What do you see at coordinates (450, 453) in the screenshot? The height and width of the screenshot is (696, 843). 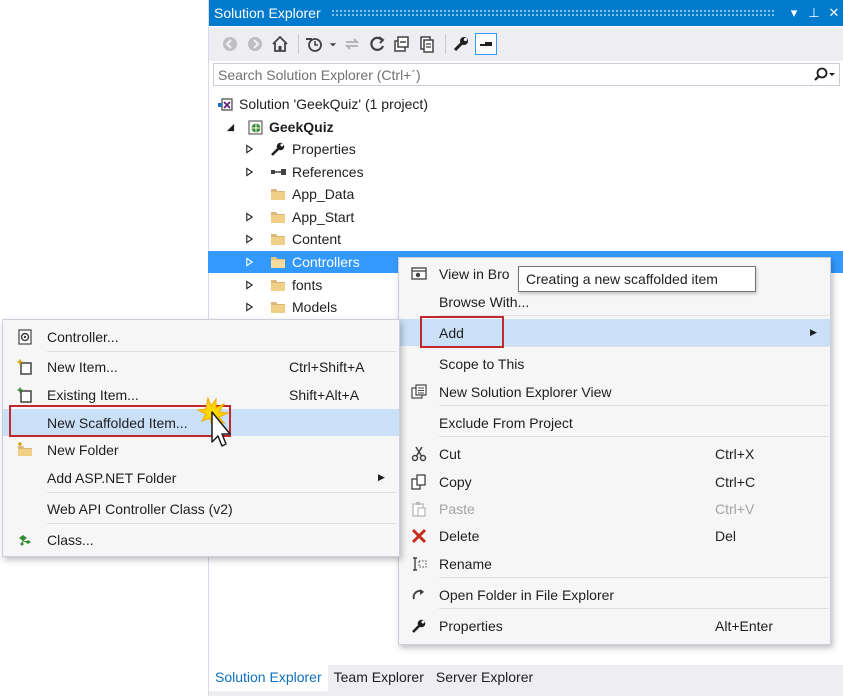 I see `menu-item-label: Cut` at bounding box center [450, 453].